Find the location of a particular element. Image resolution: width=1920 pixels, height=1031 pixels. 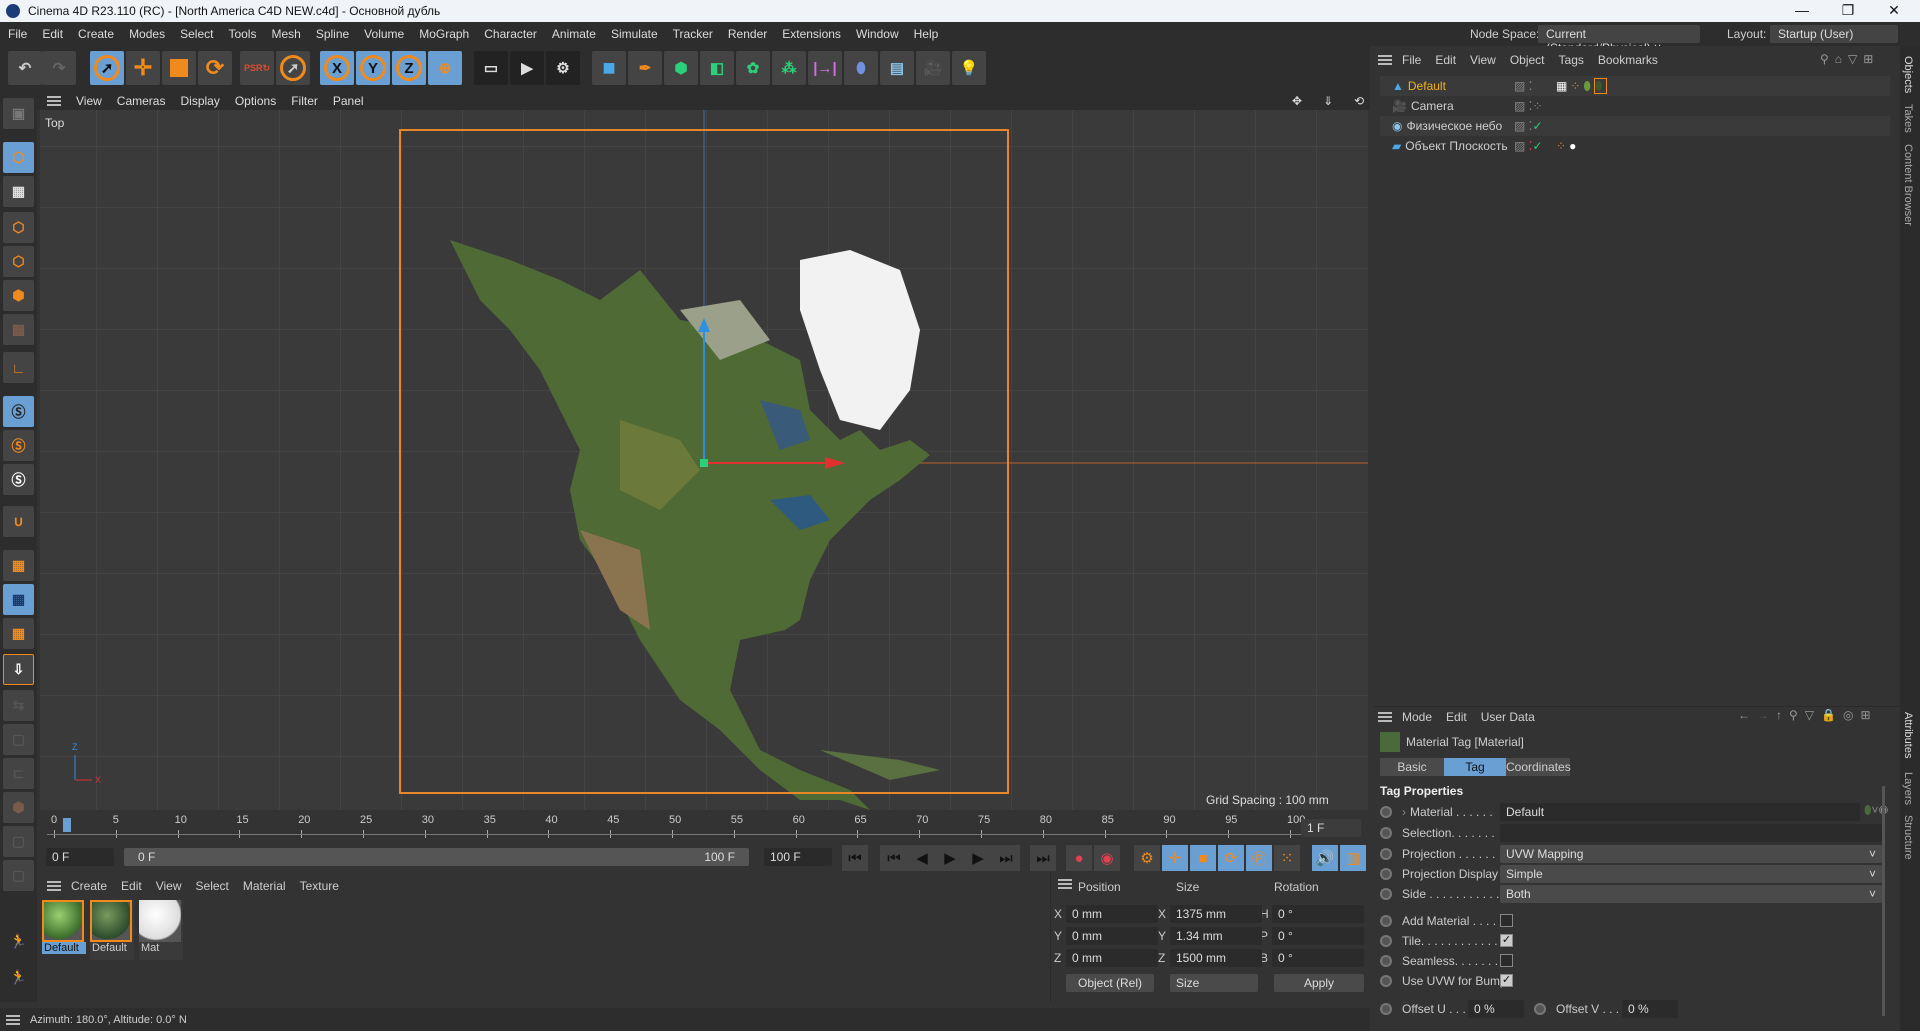

viewport-menu-view: View is located at coordinates (89, 101).